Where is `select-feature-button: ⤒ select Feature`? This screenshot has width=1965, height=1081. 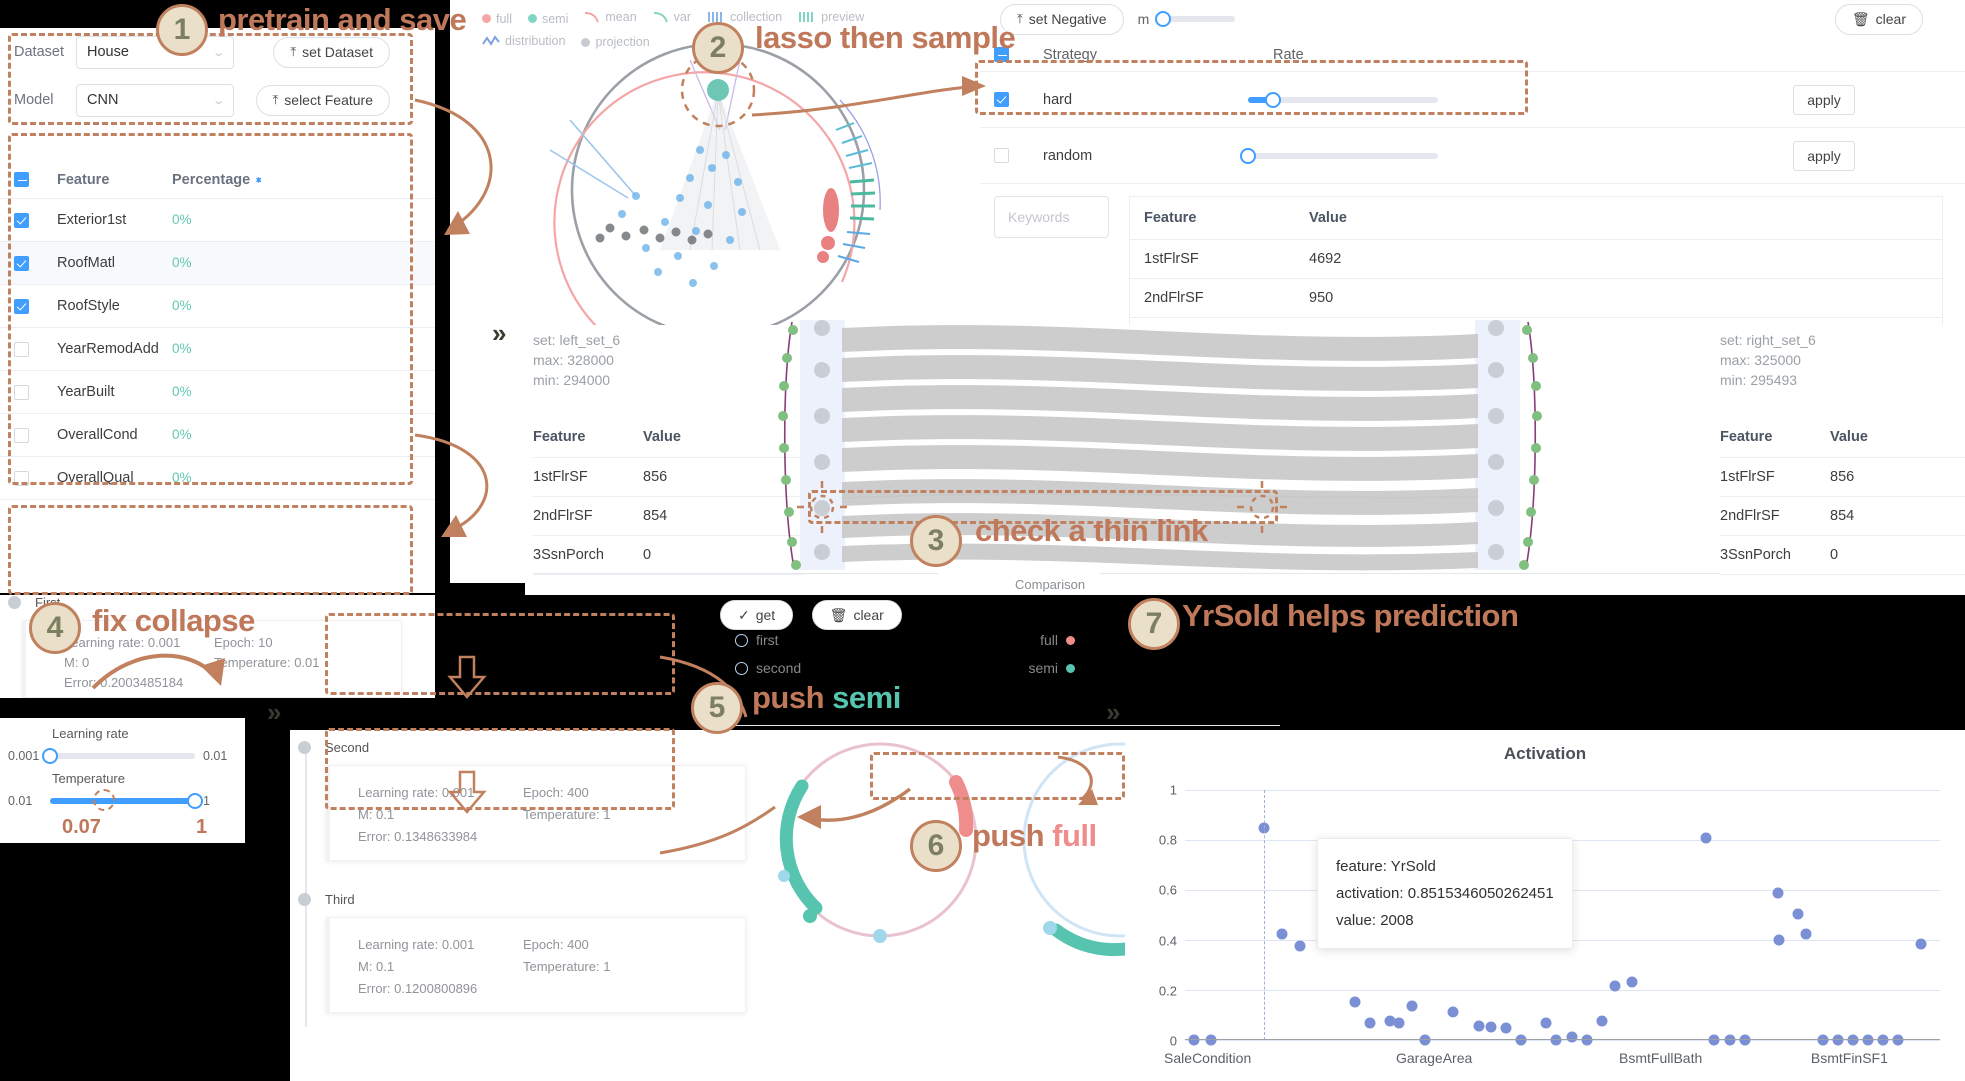
select-feature-button: ⤒ select Feature is located at coordinates (322, 100).